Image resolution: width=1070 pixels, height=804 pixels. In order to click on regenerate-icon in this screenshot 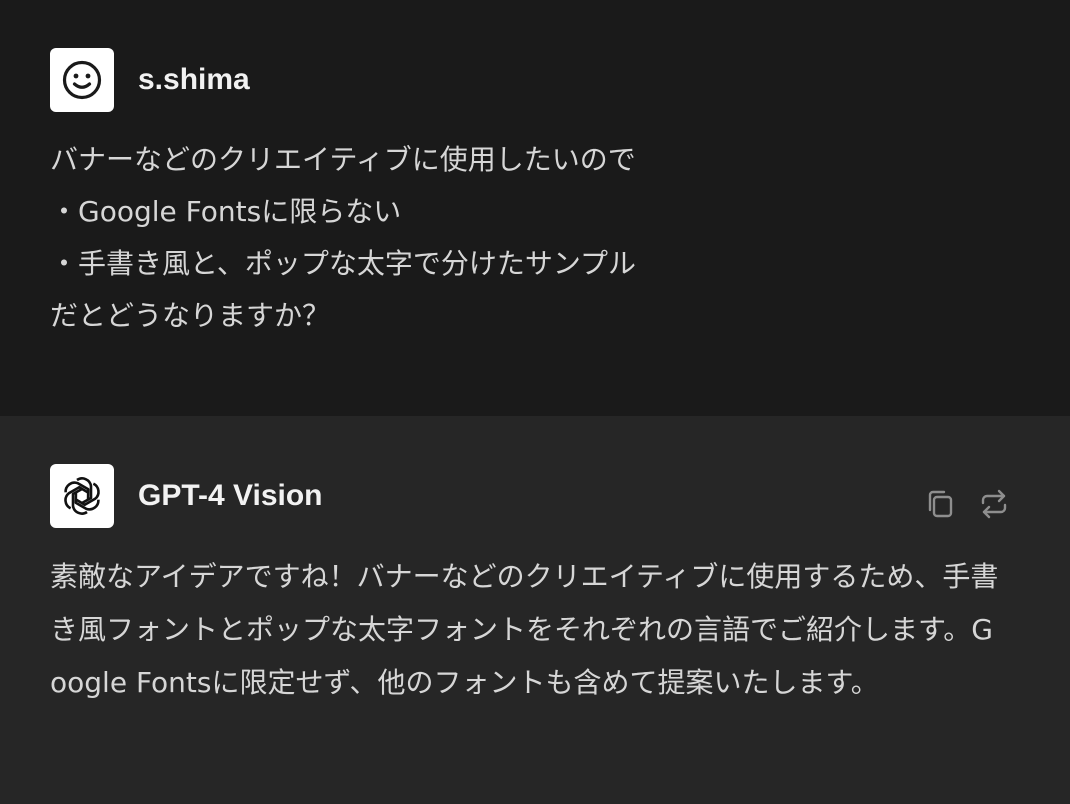, I will do `click(994, 504)`.